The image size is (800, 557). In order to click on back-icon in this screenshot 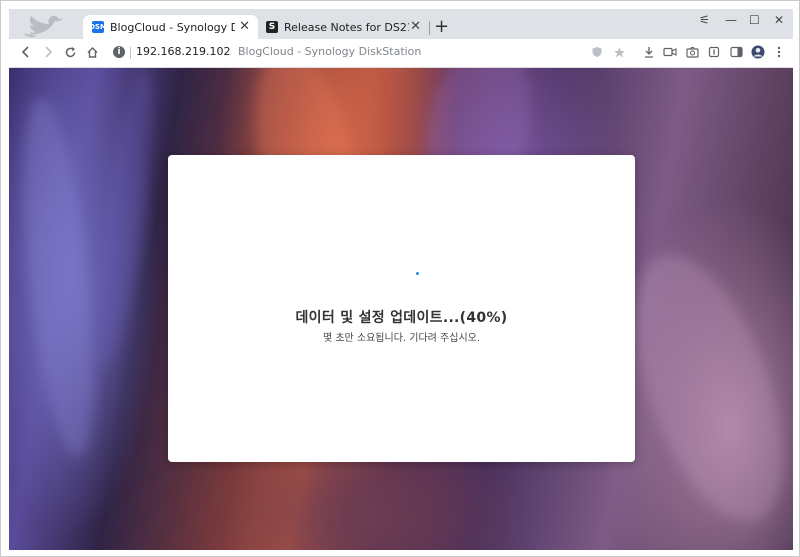, I will do `click(26, 52)`.